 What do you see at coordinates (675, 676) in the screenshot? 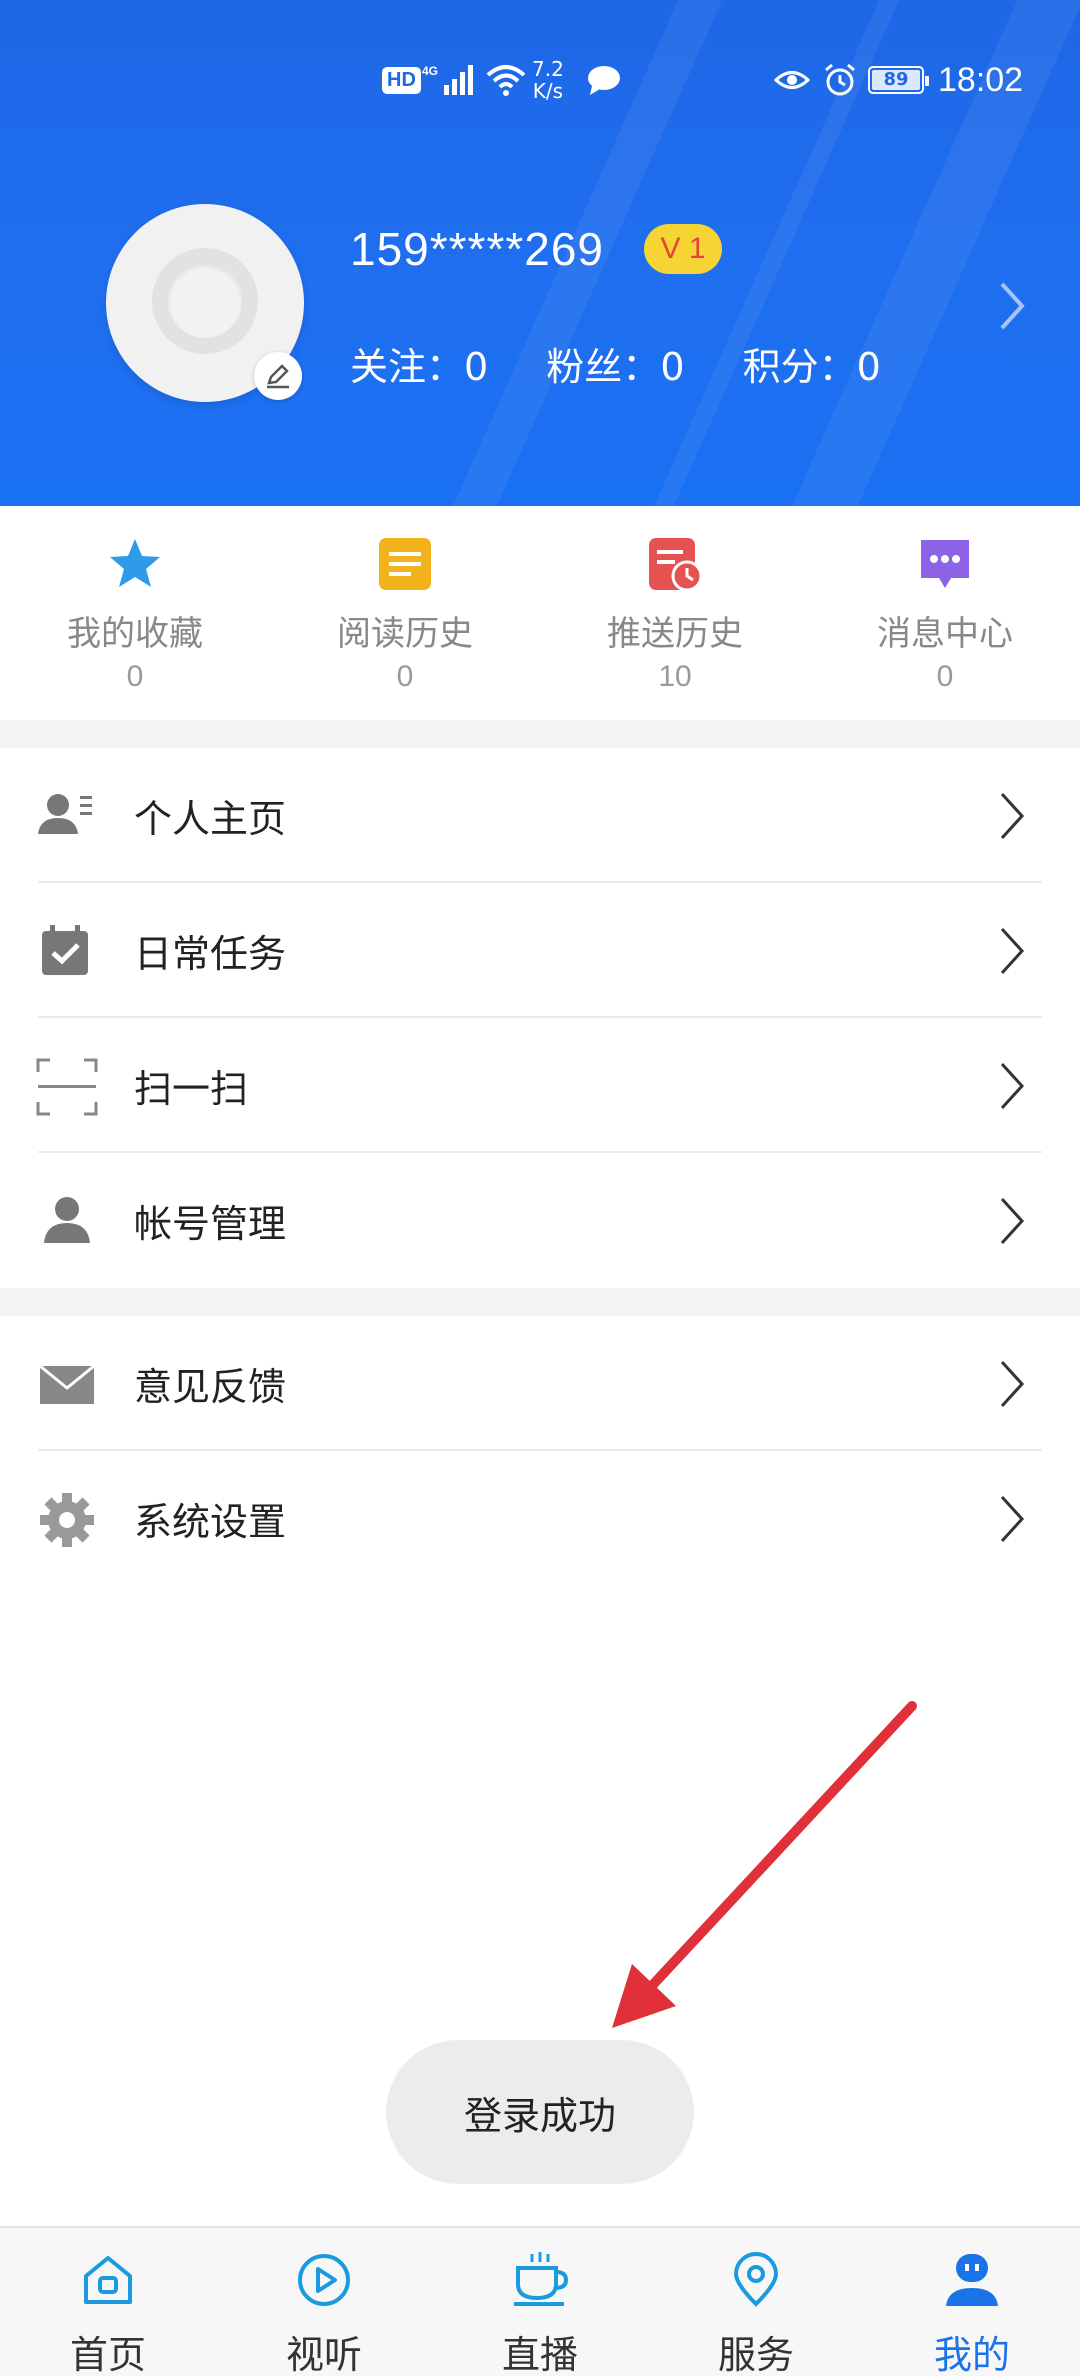
I see `quick-item-count: 10` at bounding box center [675, 676].